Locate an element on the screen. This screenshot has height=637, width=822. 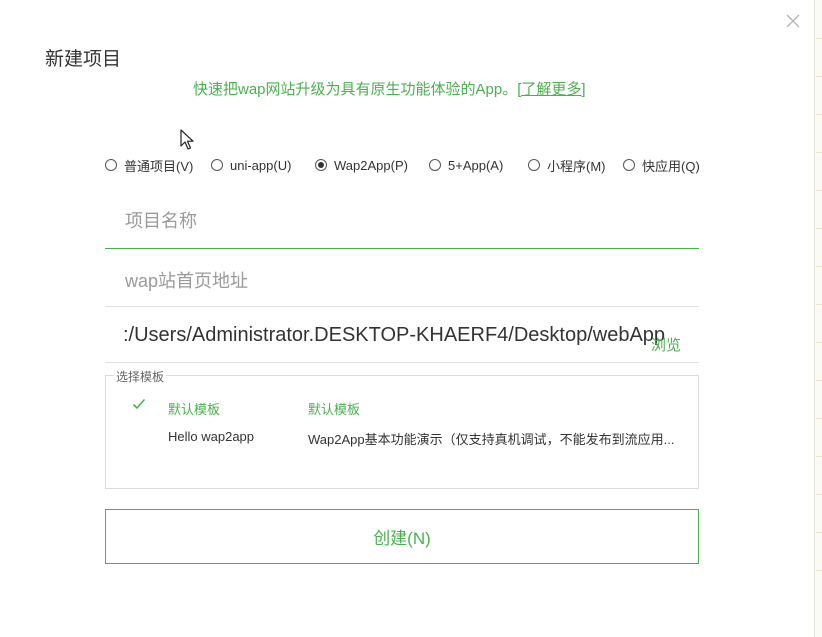
wap-url-input is located at coordinates (402, 281).